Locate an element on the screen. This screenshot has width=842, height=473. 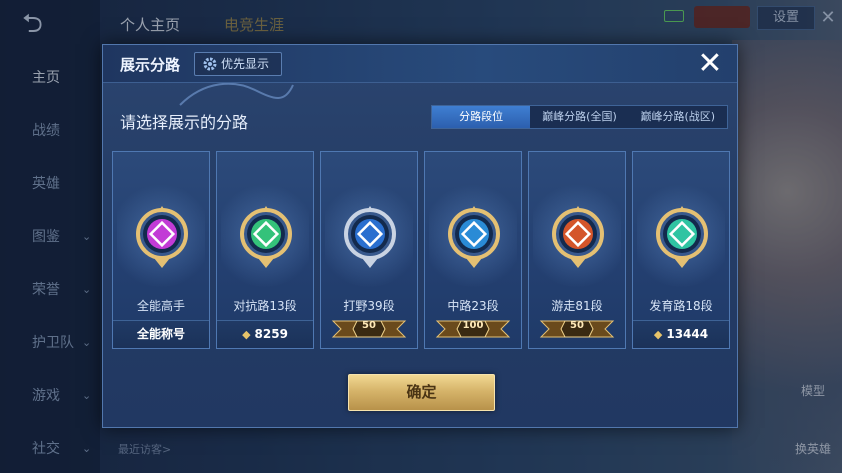
tab-peak-national: 巅峰分路(全国) is located at coordinates (579, 117).